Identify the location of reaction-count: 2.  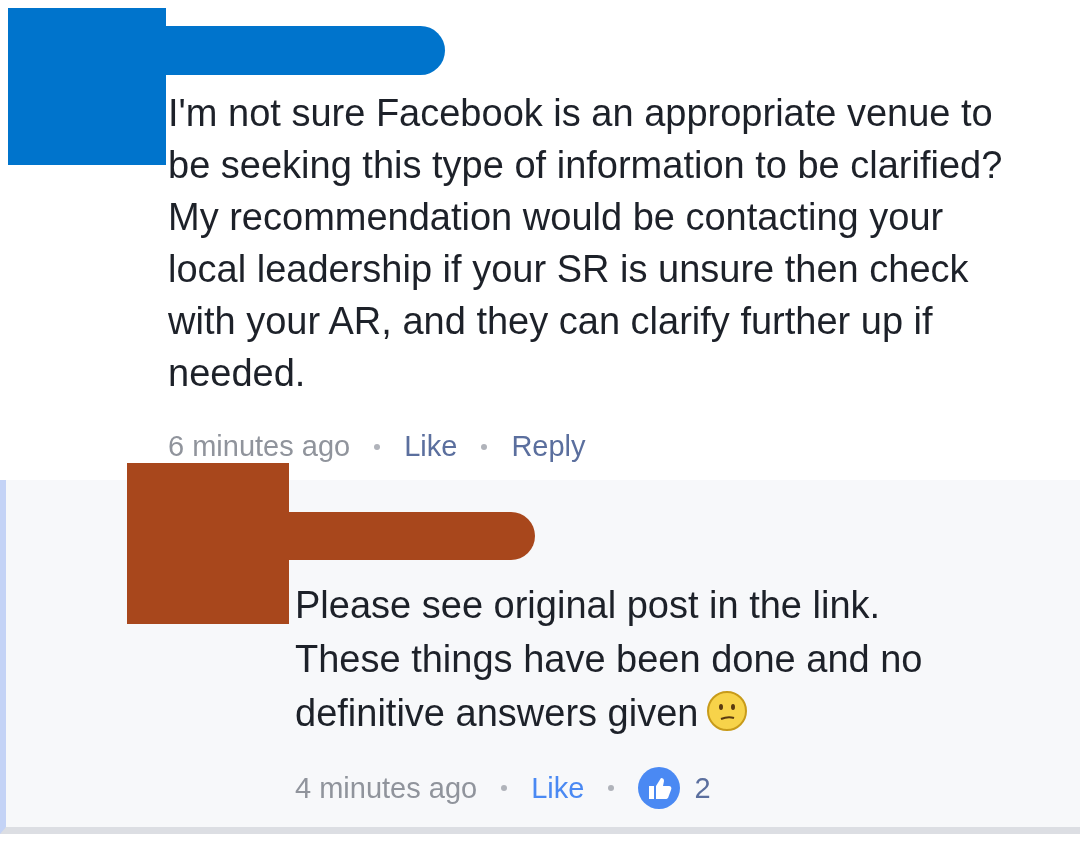
(702, 788).